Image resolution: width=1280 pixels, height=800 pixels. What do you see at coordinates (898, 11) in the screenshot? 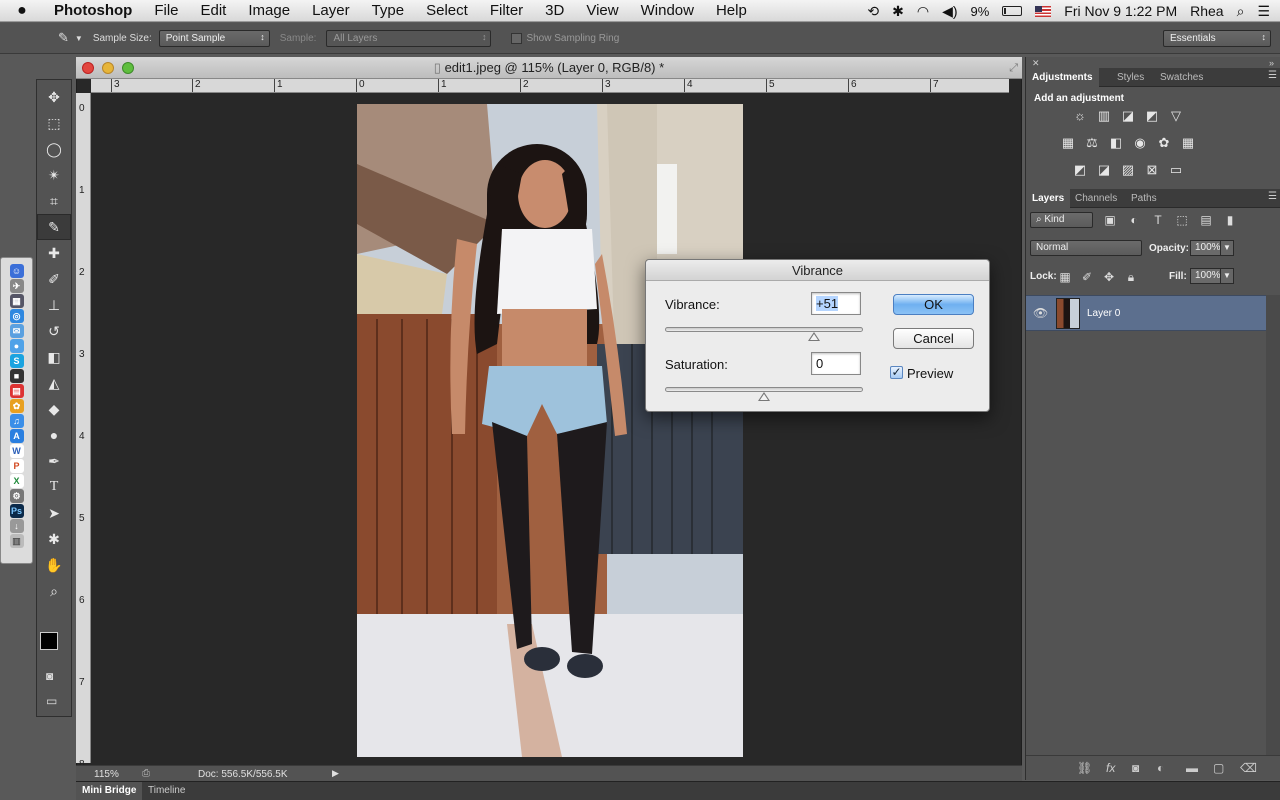
I see `bluetooth-icon: ✱` at bounding box center [898, 11].